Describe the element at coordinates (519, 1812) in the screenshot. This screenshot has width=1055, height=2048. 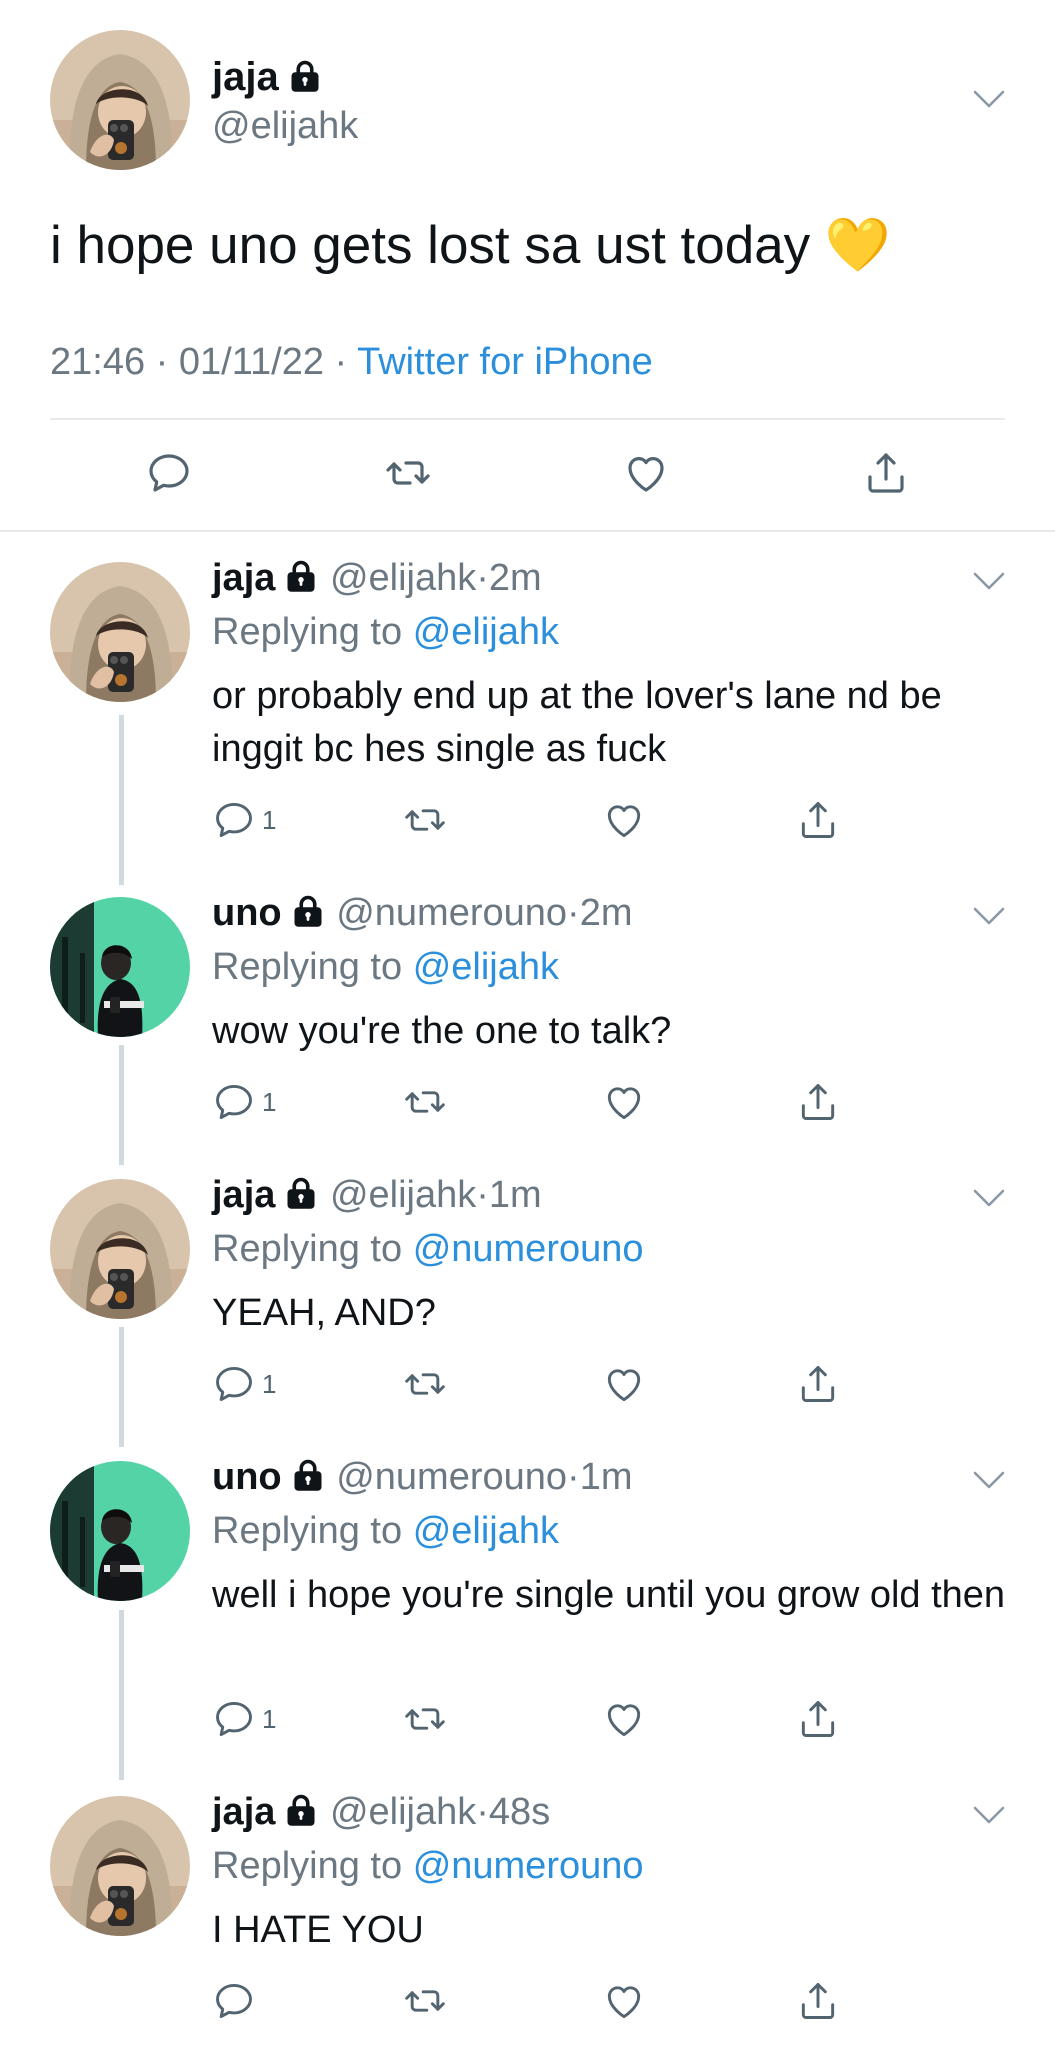
I see `reply-age: 48s` at that location.